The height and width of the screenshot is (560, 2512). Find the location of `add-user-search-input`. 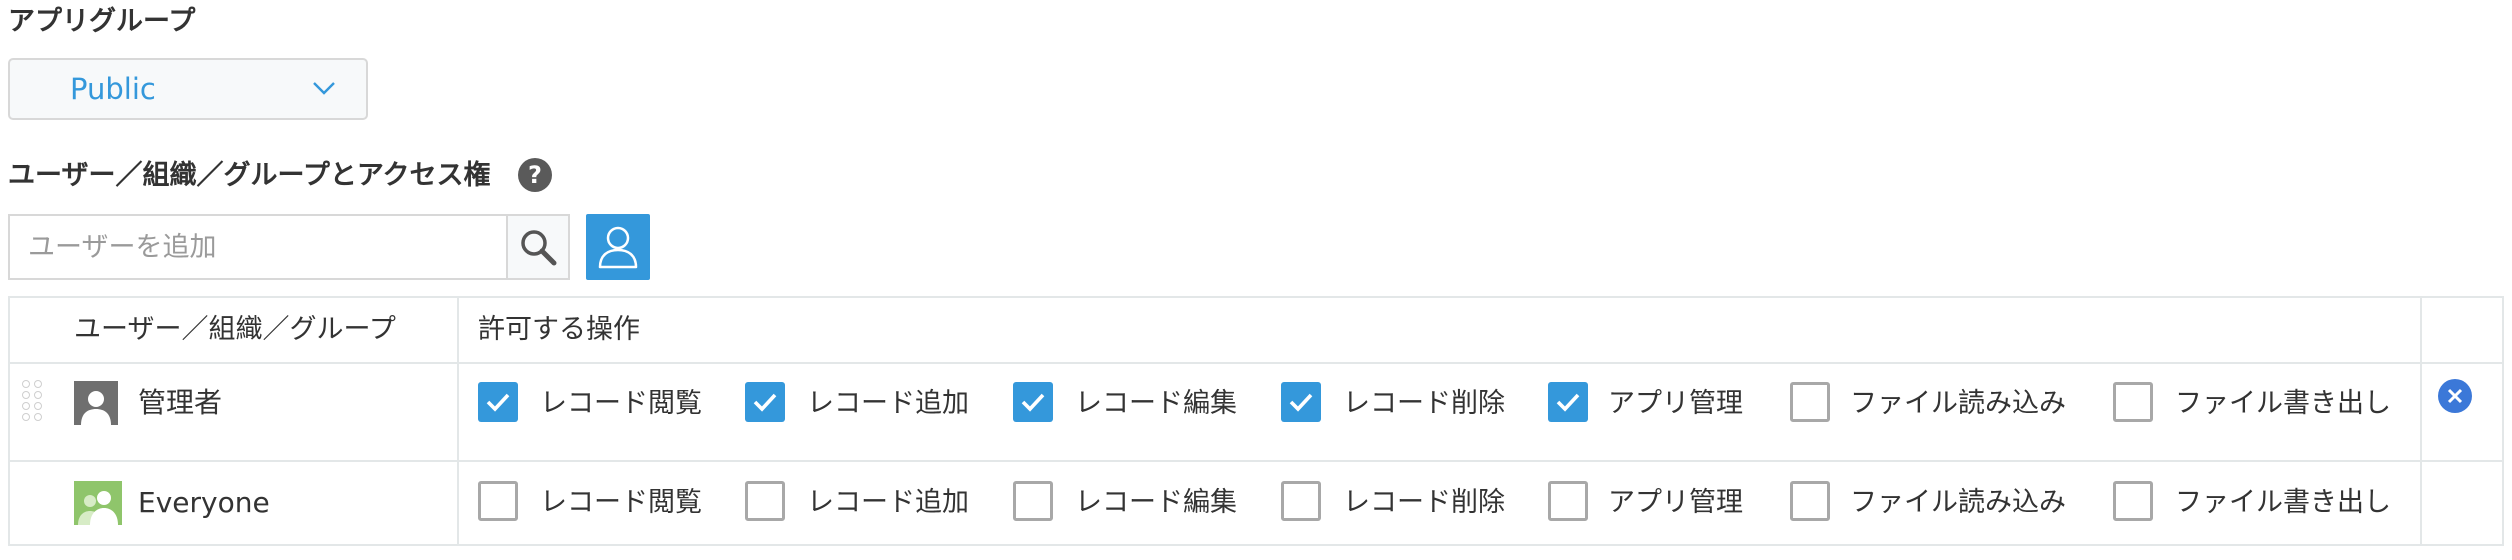

add-user-search-input is located at coordinates (258, 247).